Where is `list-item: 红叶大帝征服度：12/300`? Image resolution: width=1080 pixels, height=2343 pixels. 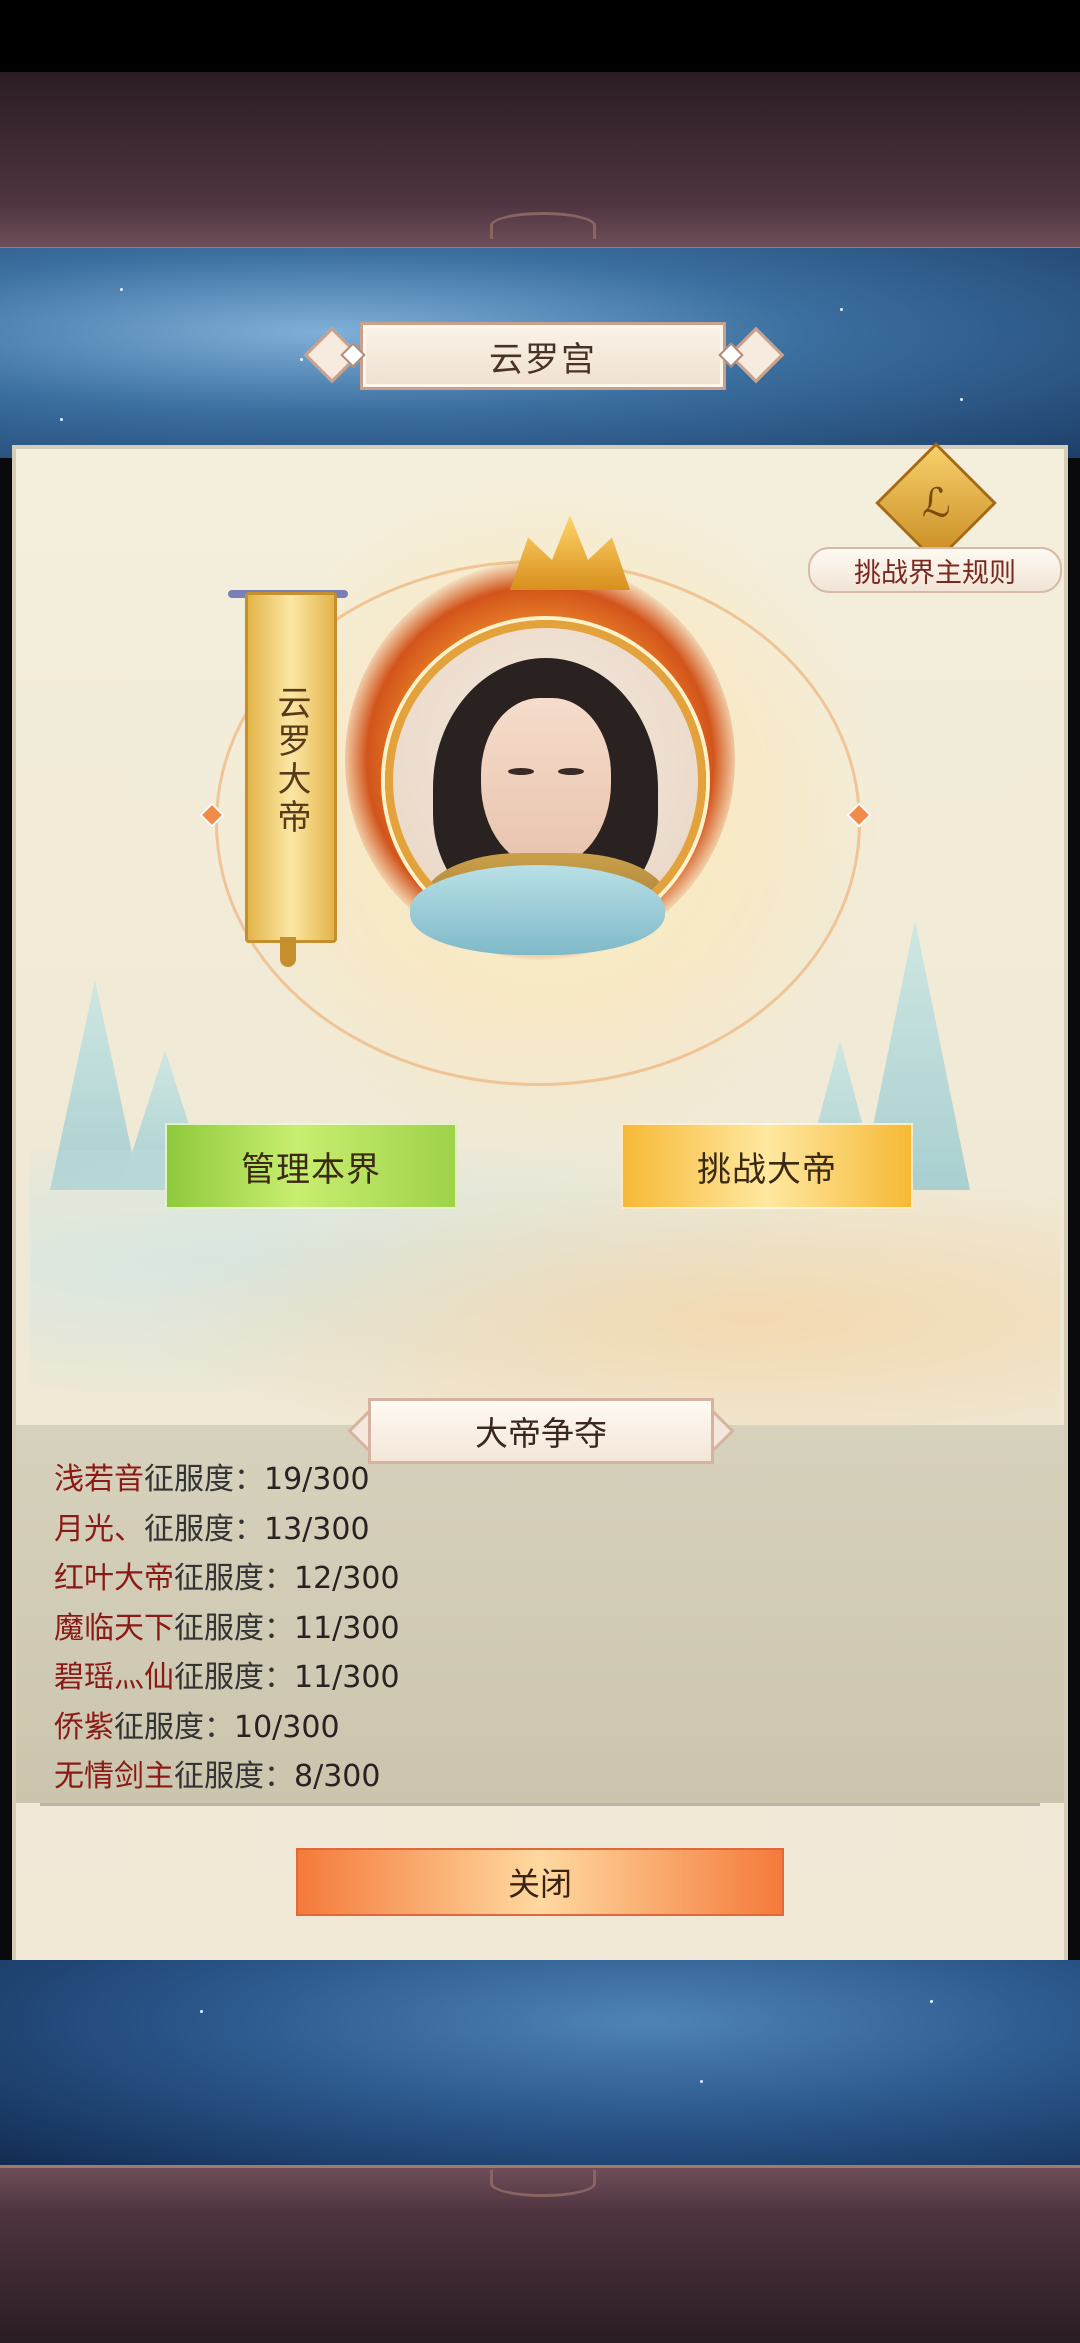
list-item: 红叶大帝征服度：12/300 is located at coordinates (534, 1579).